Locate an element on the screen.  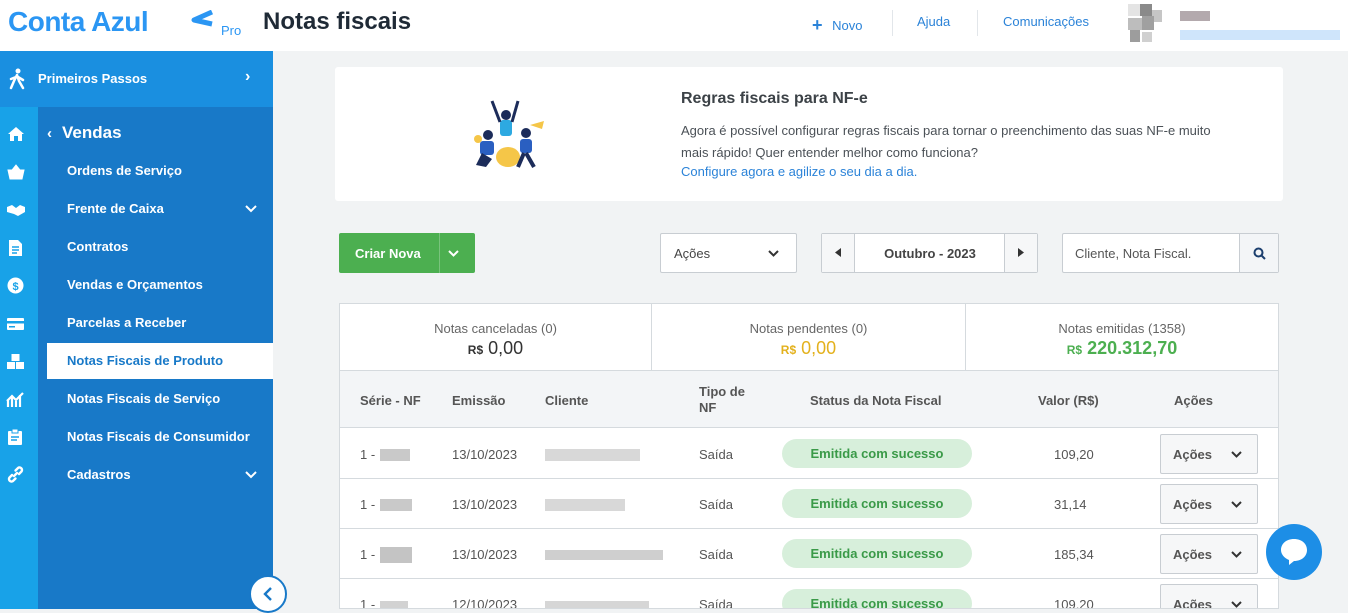
chevron-right-icon: › is located at coordinates (248, 76).